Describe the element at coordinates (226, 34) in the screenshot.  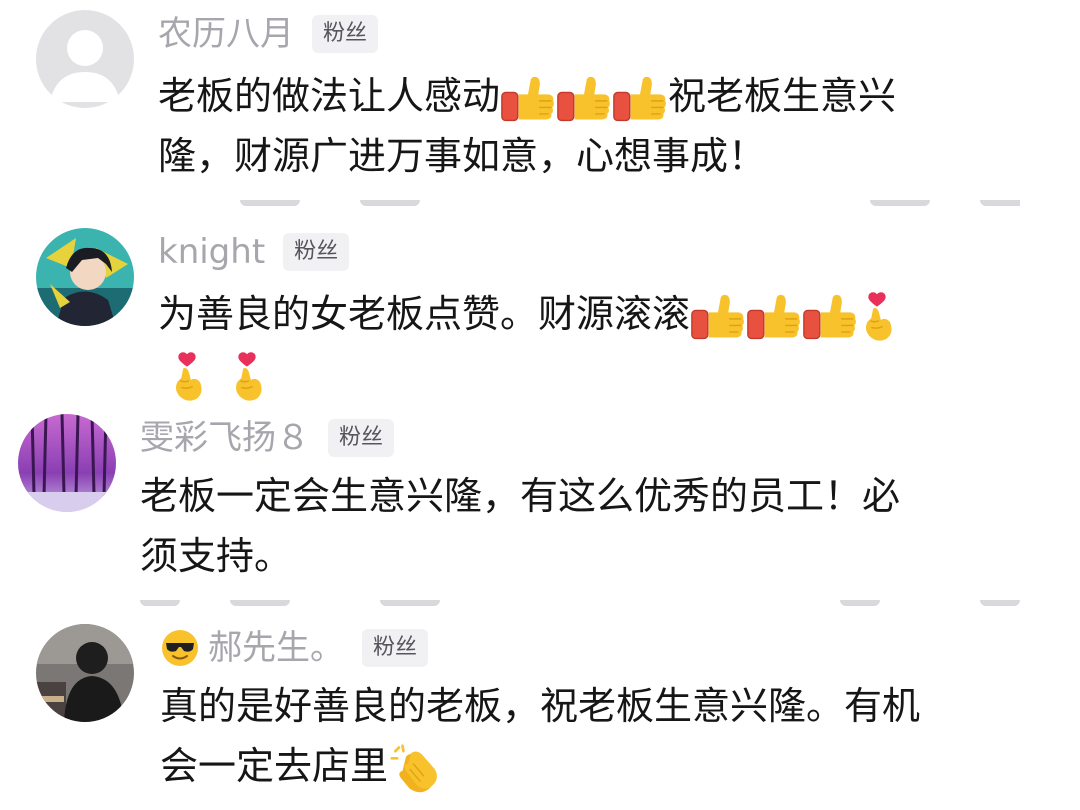
I see `username-text: 农历八月` at that location.